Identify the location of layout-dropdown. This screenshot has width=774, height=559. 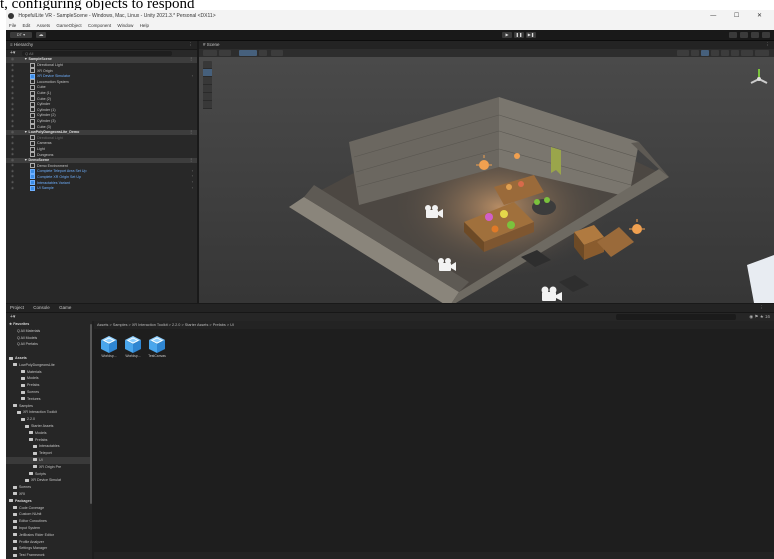
(766, 35).